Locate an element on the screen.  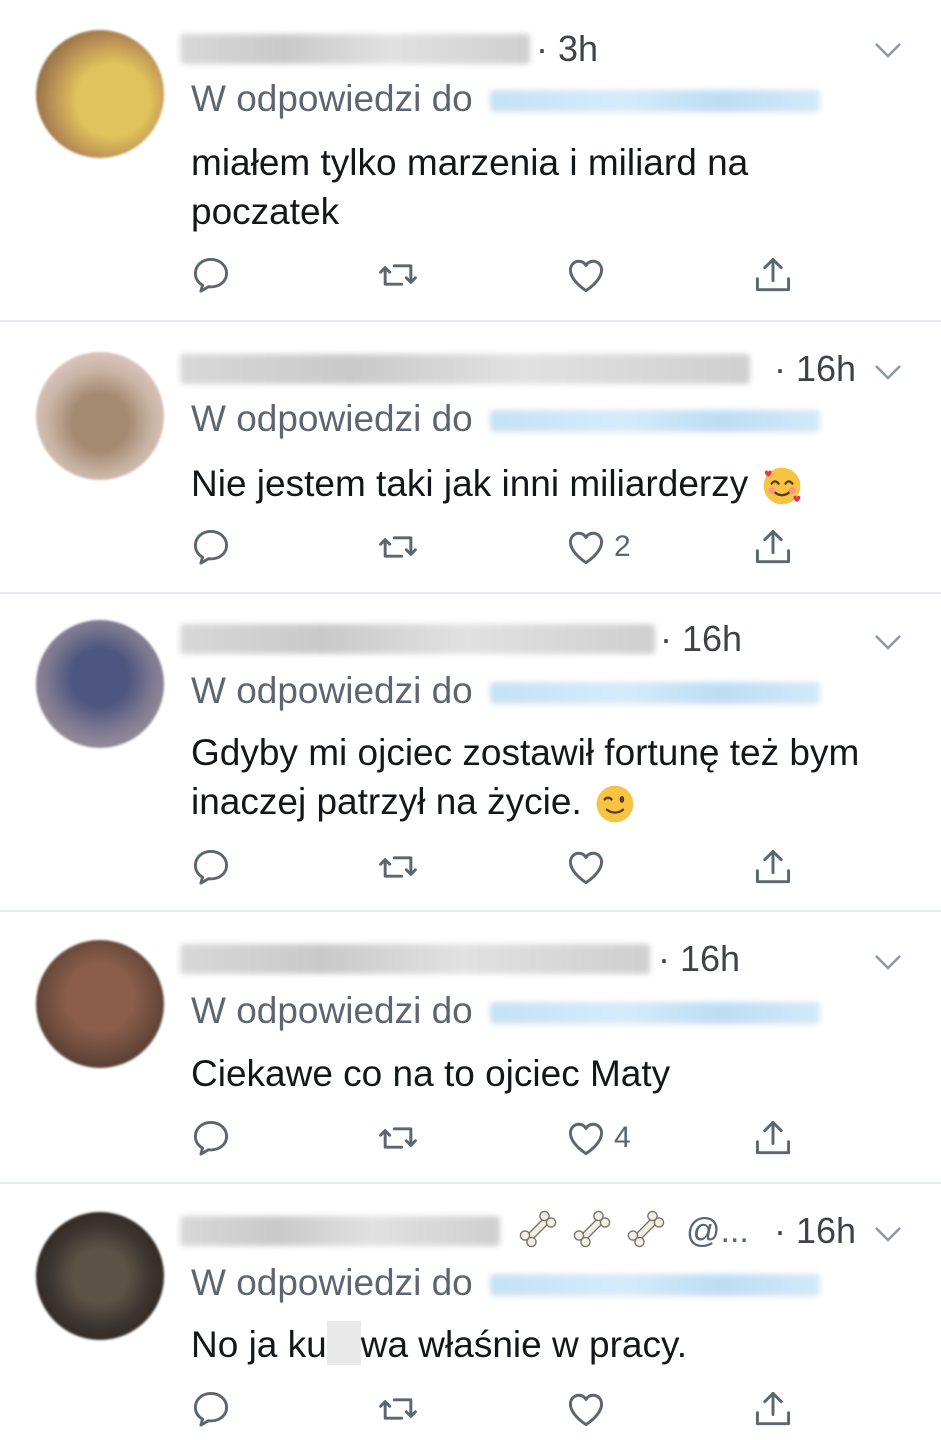
bone-emojis is located at coordinates (592, 1229).